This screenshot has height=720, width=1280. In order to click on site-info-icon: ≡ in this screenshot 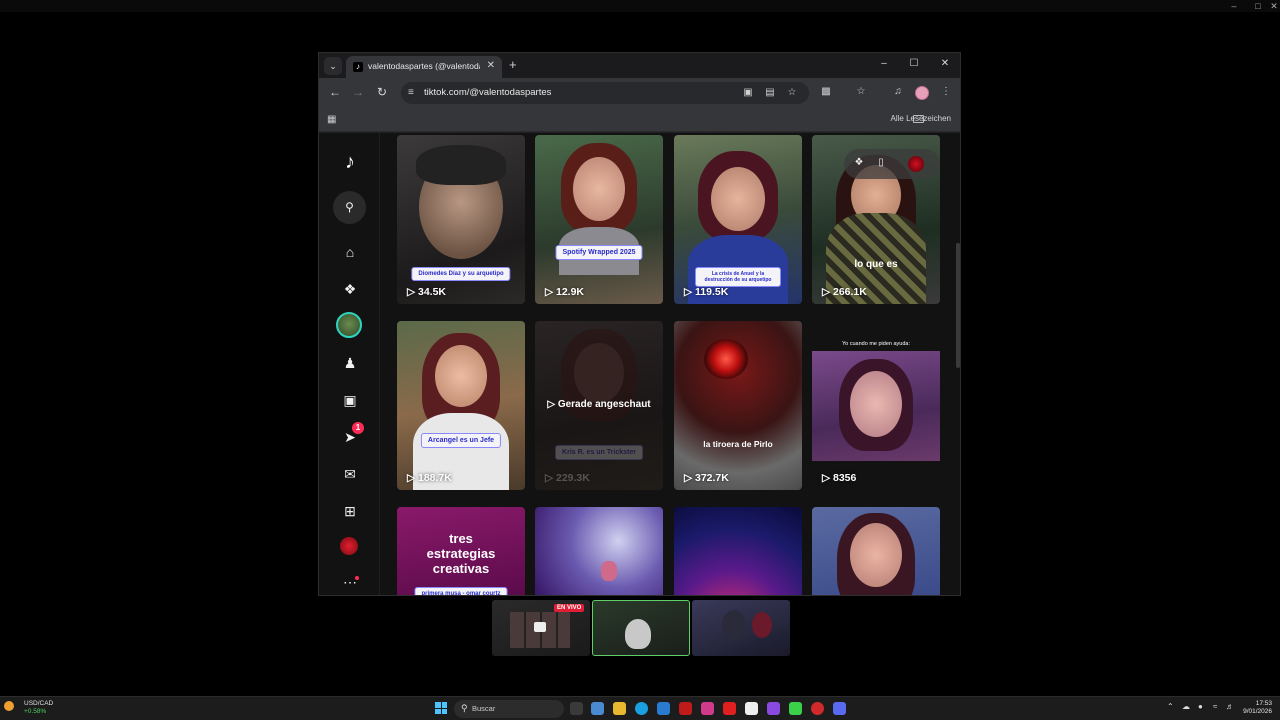, I will do `click(411, 92)`.